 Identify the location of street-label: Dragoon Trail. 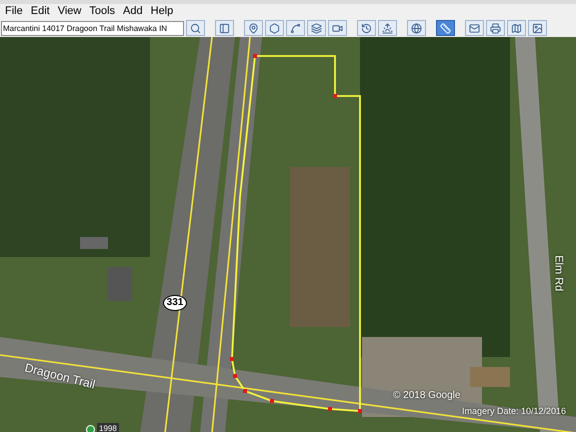
(60, 377).